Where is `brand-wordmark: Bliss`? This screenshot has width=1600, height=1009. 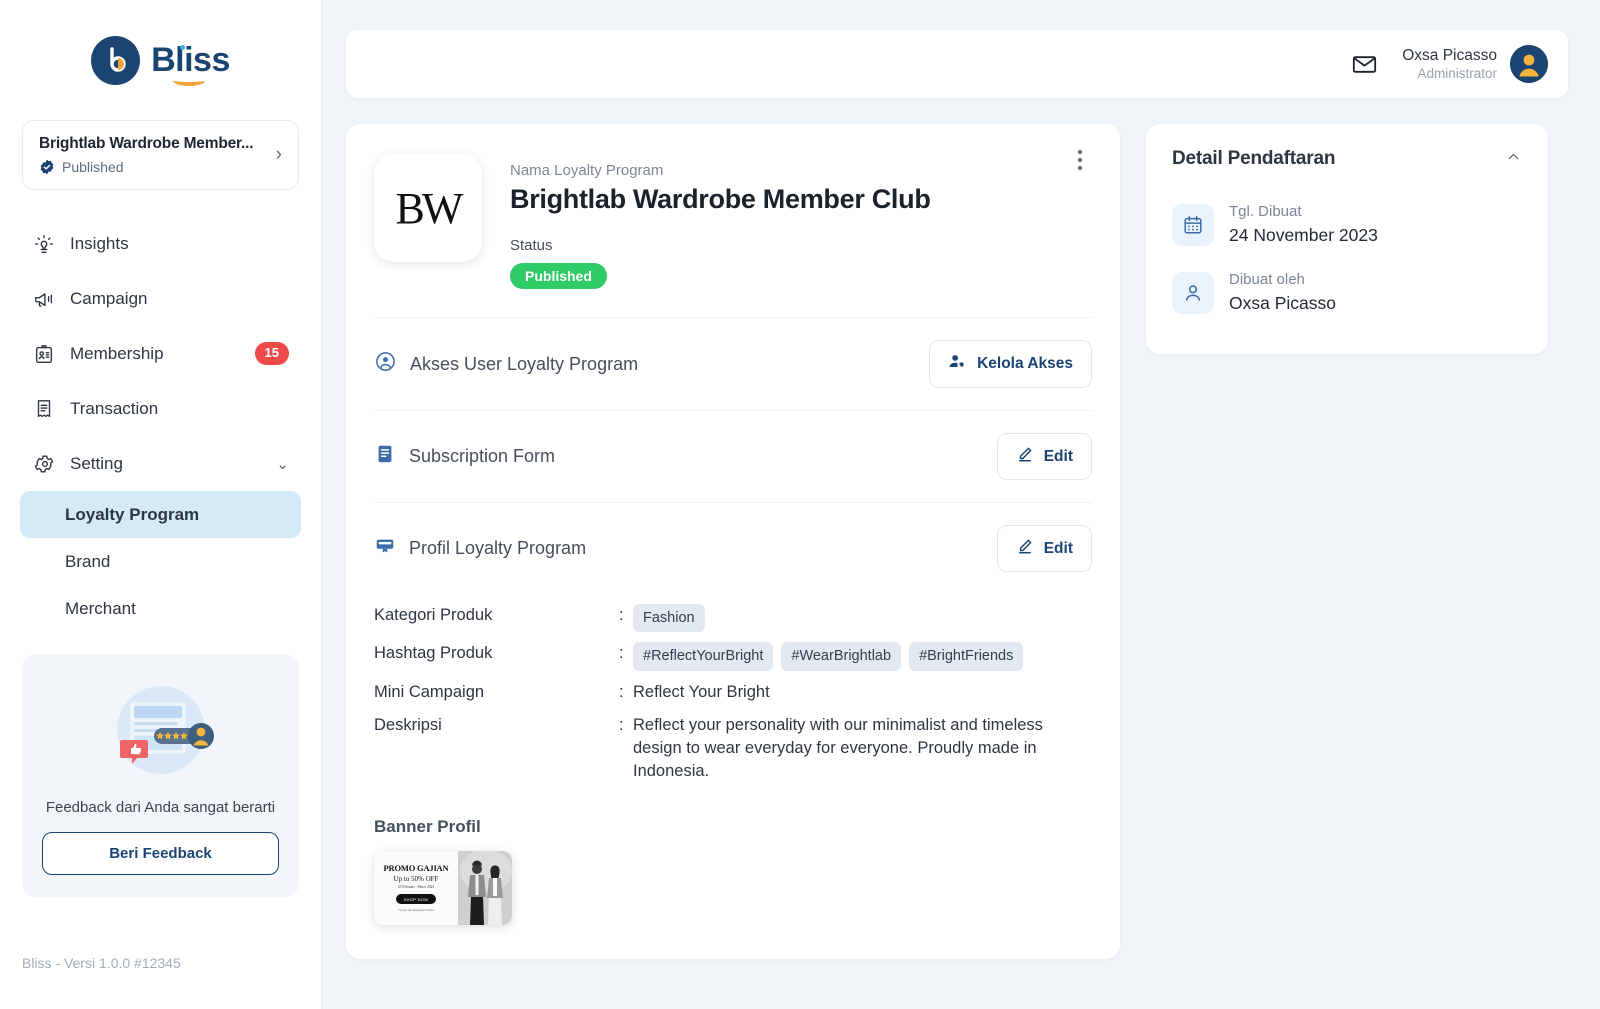
brand-wordmark: Bliss is located at coordinates (190, 63).